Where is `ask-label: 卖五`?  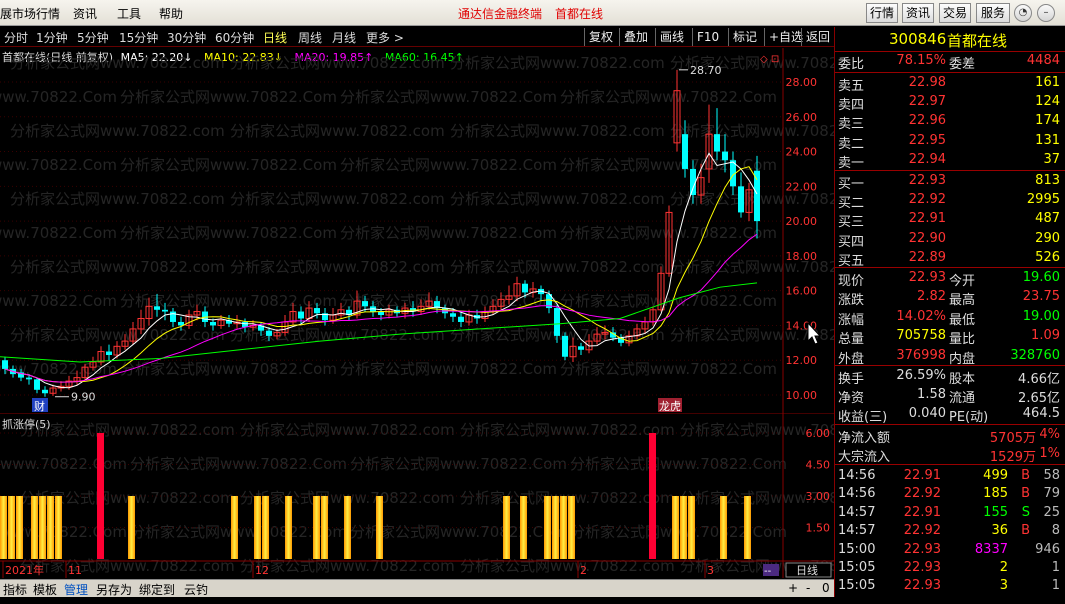 ask-label: 卖五 is located at coordinates (851, 86).